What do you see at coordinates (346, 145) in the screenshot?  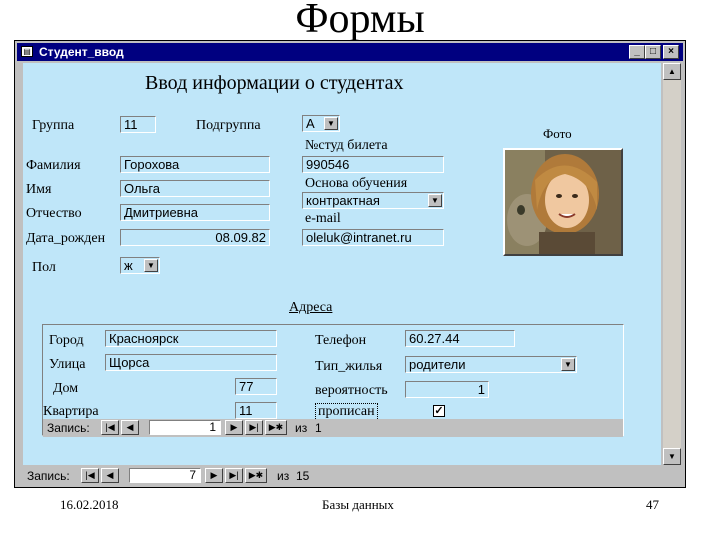 I see `ticket-label: №студ билета` at bounding box center [346, 145].